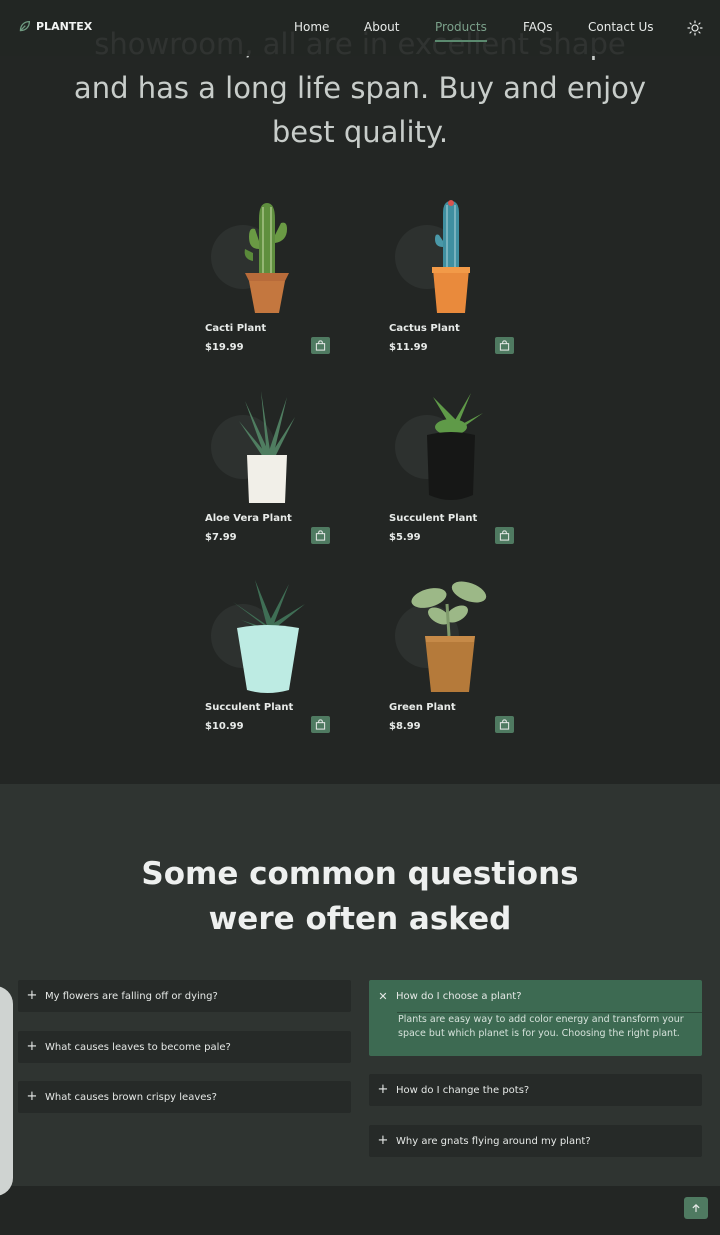  What do you see at coordinates (408, 347) in the screenshot?
I see `product-price: $11.99` at bounding box center [408, 347].